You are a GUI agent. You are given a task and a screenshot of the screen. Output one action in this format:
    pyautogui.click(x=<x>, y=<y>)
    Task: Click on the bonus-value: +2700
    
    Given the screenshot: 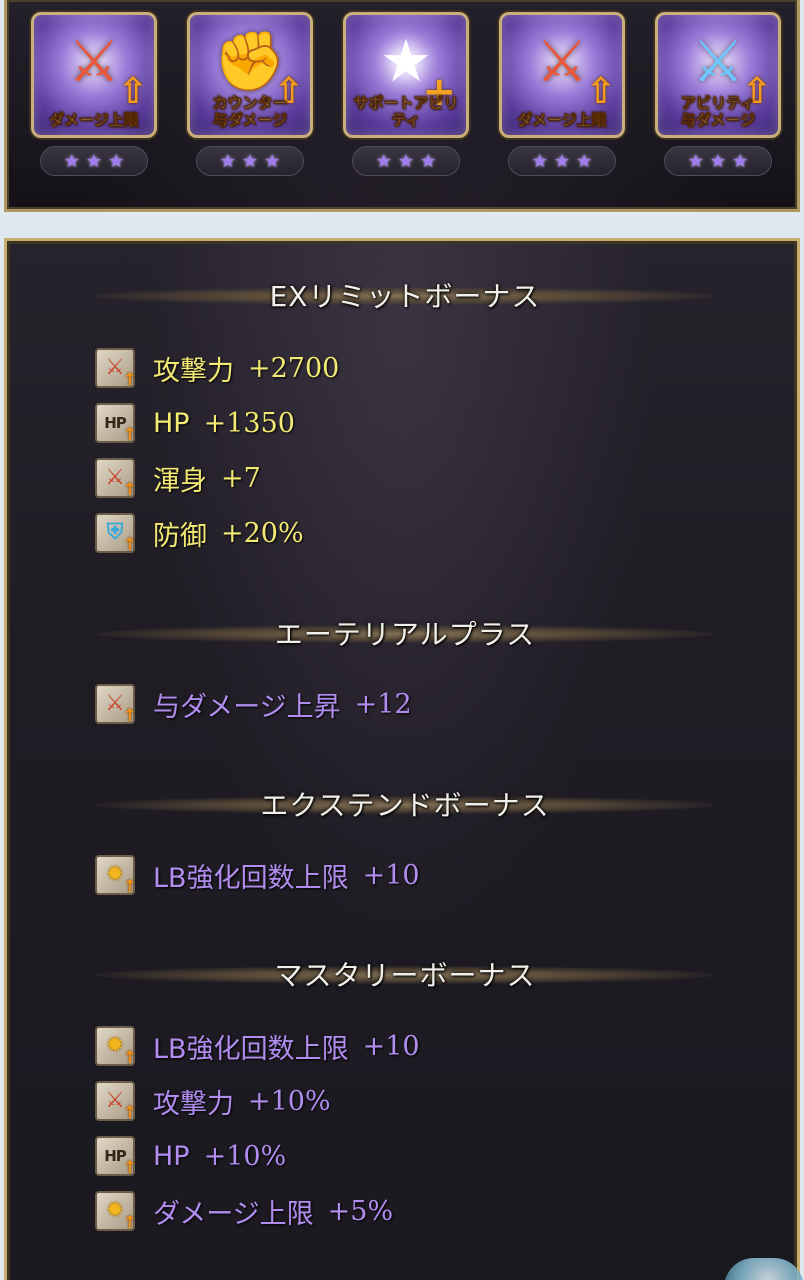 What is the action you would take?
    pyautogui.click(x=294, y=368)
    